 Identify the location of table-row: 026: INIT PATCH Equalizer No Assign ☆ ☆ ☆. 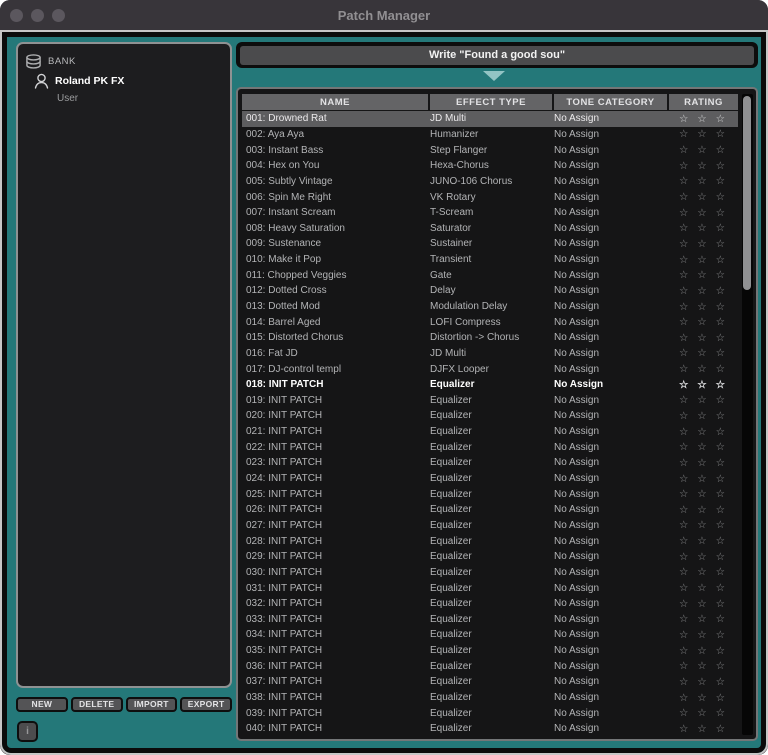
(490, 510).